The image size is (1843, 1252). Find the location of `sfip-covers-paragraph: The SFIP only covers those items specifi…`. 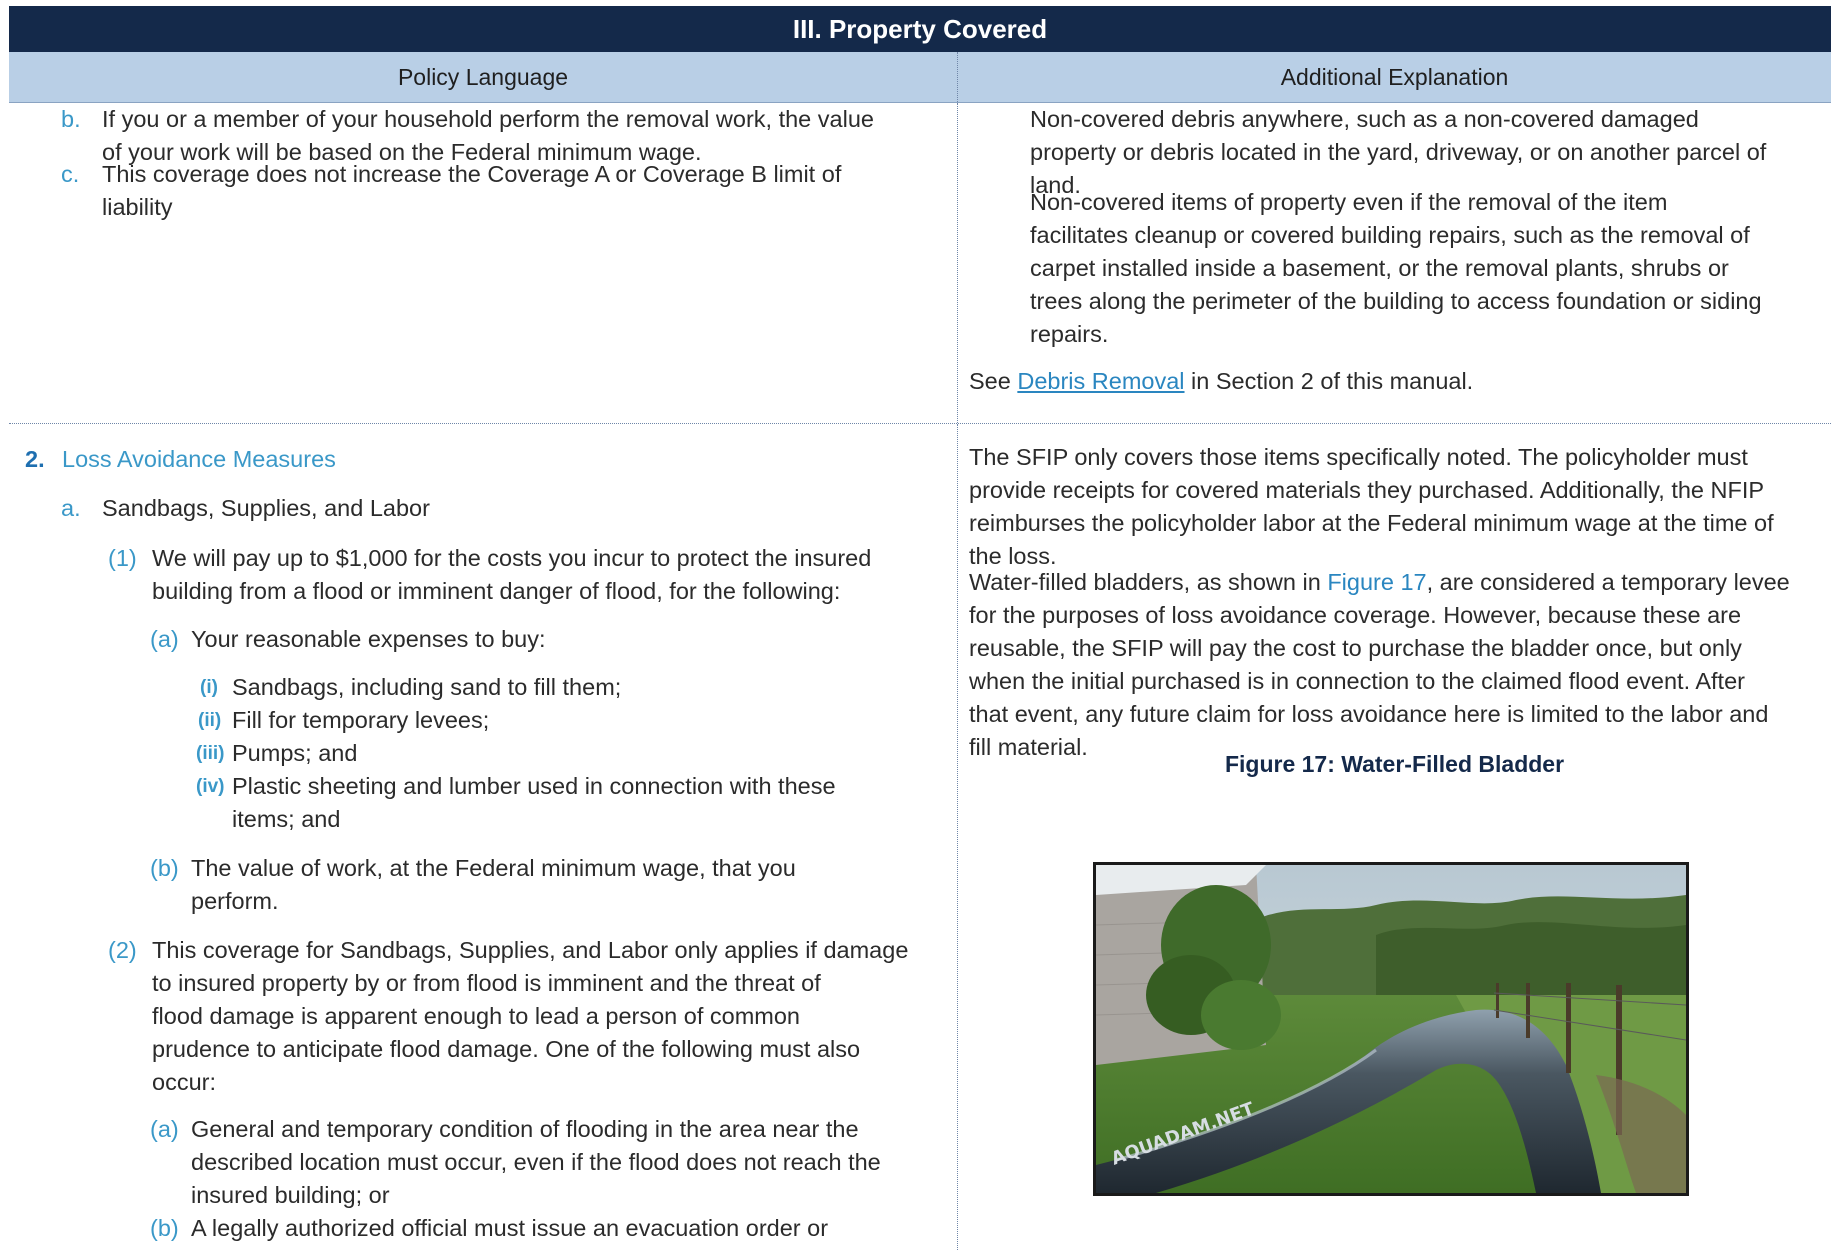

sfip-covers-paragraph: The SFIP only covers those items specifi… is located at coordinates (1371, 506).